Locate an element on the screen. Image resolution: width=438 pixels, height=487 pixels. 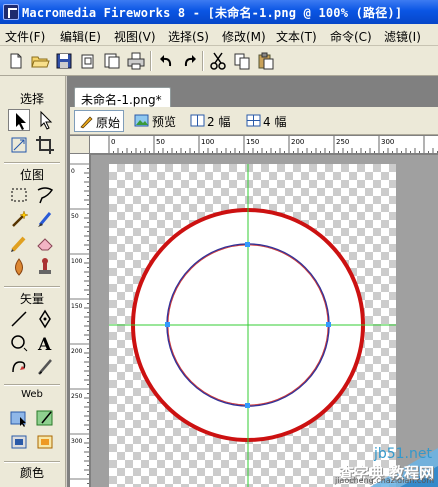
brush-tool-icon is located at coordinates (45, 219).